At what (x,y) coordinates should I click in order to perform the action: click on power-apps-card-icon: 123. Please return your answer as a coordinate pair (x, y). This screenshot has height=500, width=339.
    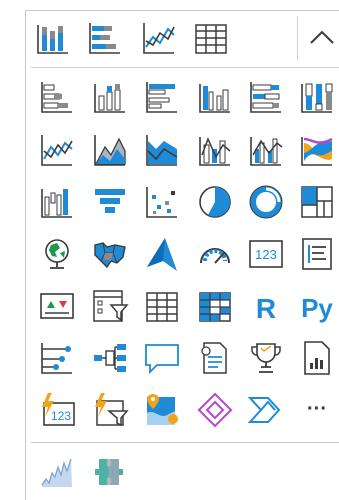
    Looking at the image, I should click on (57, 410).